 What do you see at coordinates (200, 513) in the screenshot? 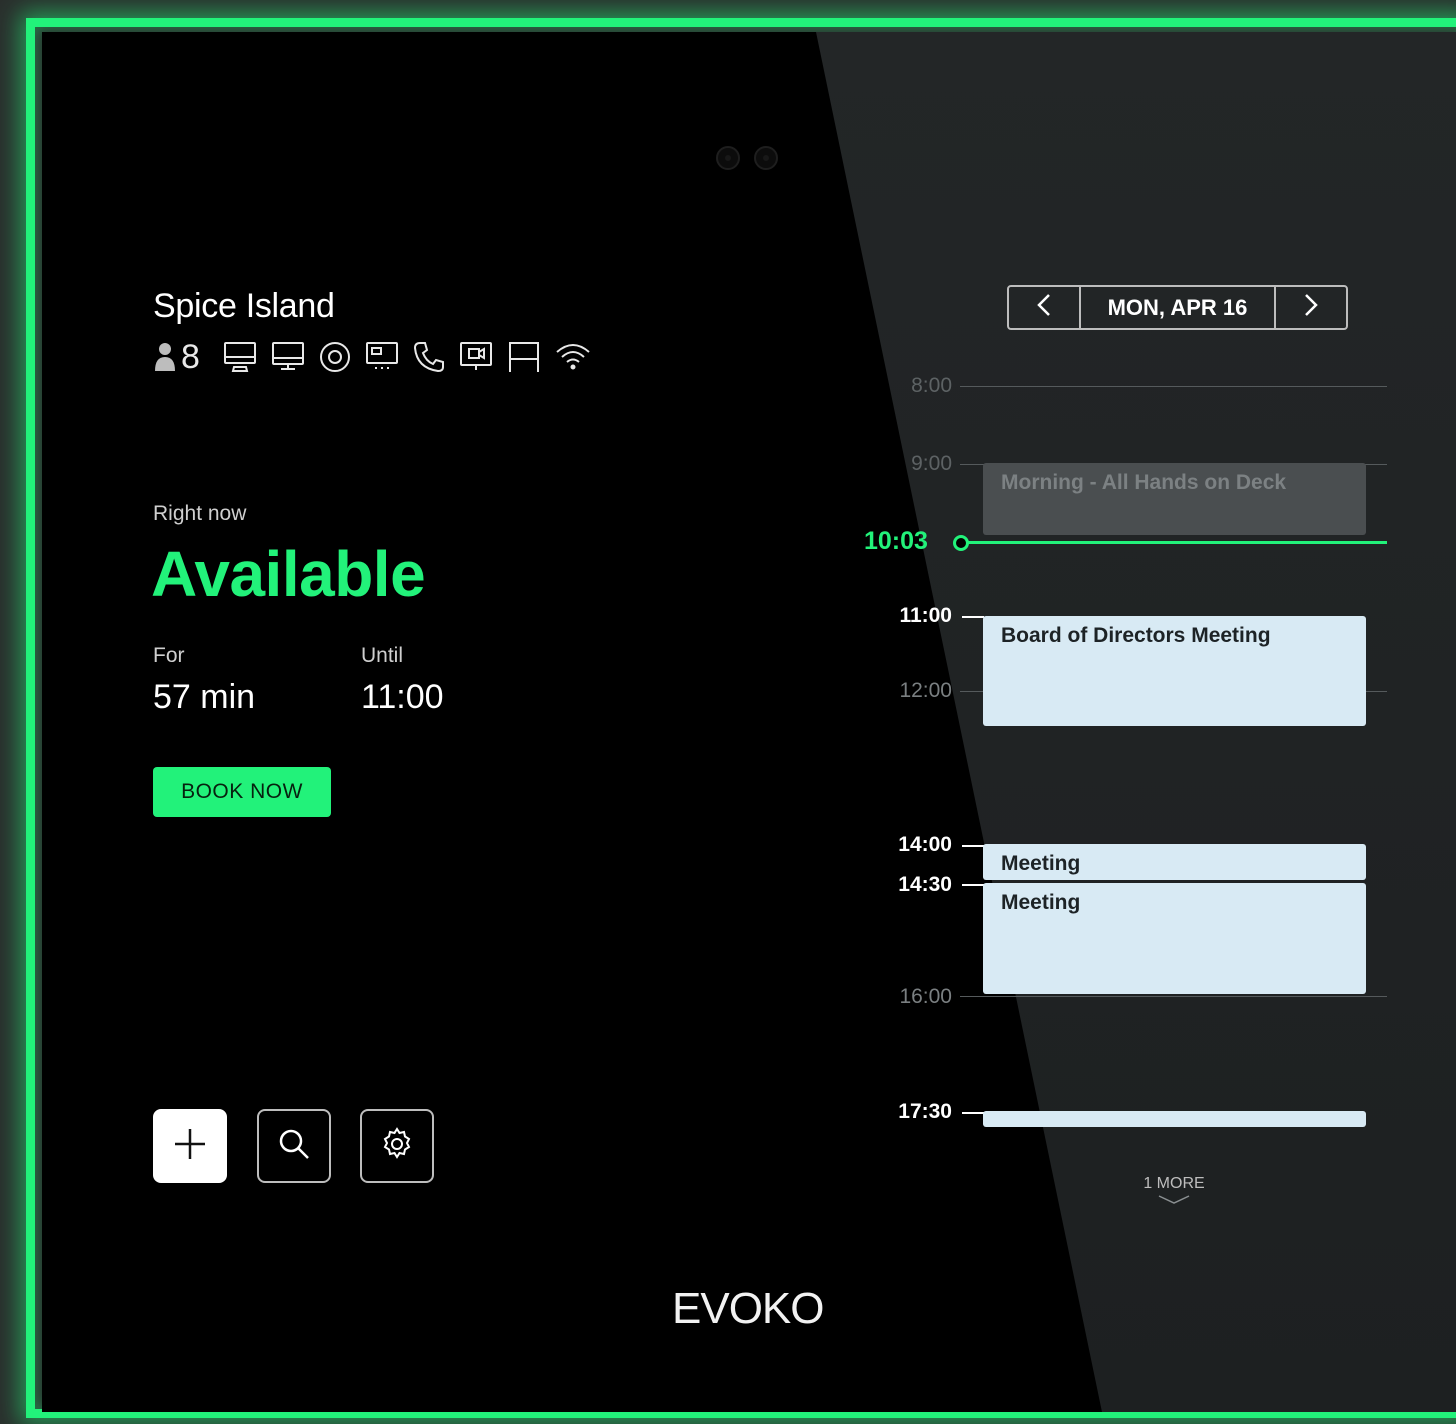
I see `right-now-label: Right now` at bounding box center [200, 513].